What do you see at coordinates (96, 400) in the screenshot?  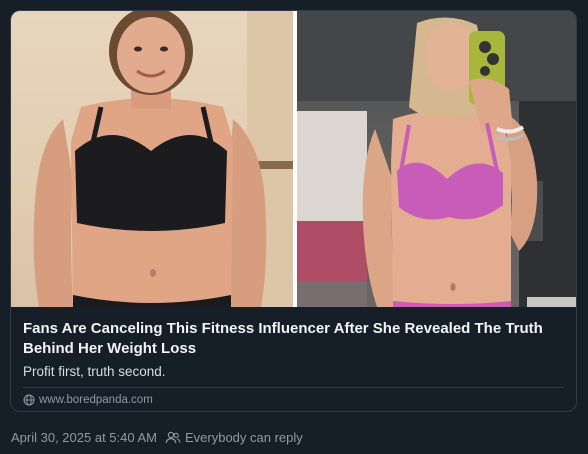 I see `domain-text: www.boredpanda.com` at bounding box center [96, 400].